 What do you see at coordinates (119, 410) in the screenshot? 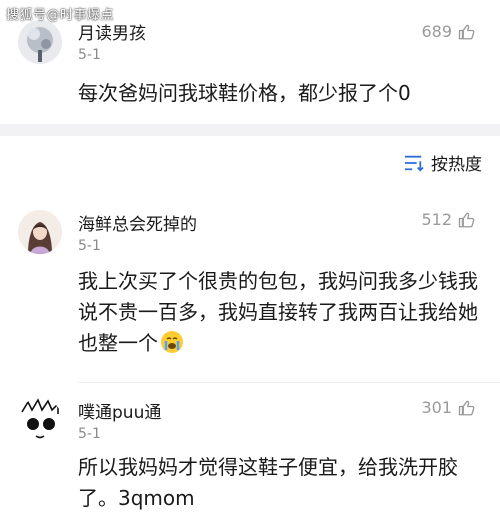
I see `username: 噗通puu通` at bounding box center [119, 410].